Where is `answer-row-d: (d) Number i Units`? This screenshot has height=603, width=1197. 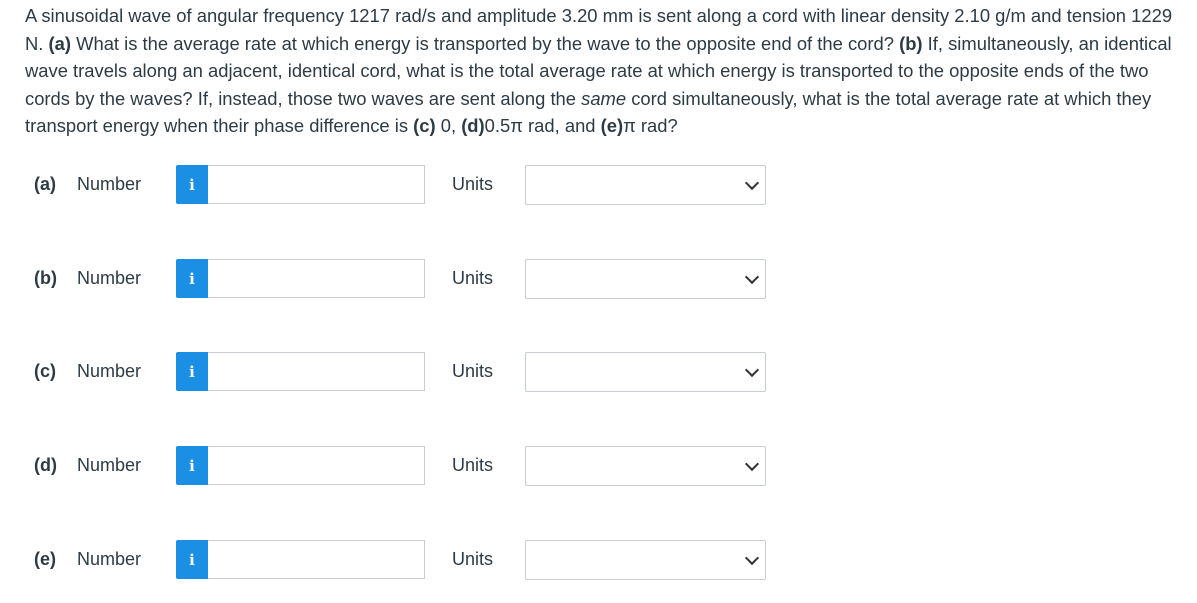 answer-row-d: (d) Number i Units is located at coordinates (598, 466).